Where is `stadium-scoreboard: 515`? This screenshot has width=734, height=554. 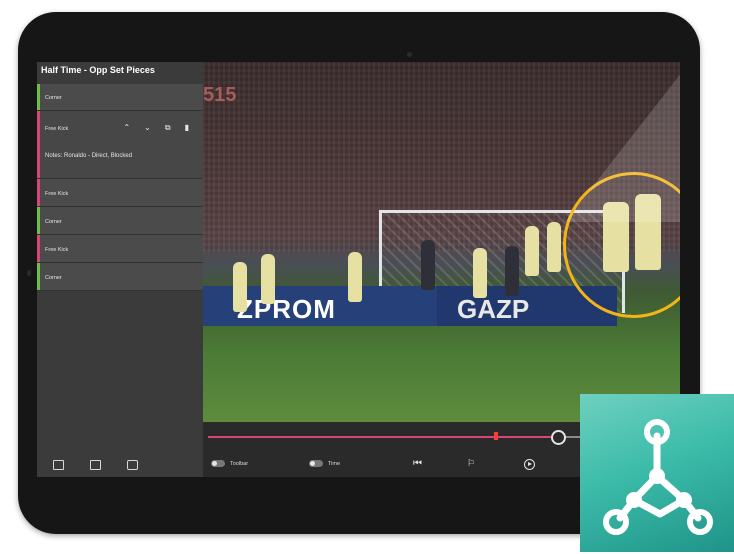
stadium-scoreboard: 515 is located at coordinates (220, 95).